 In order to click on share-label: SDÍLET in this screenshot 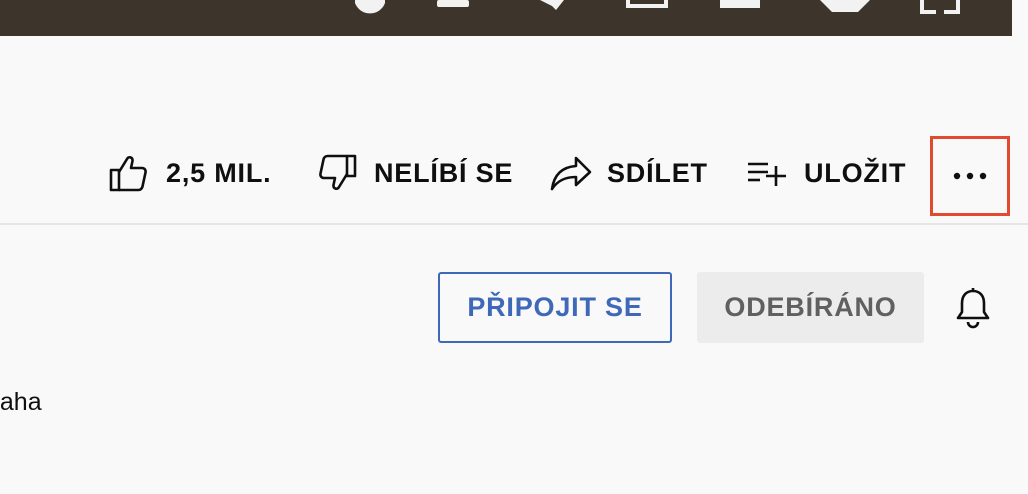, I will do `click(657, 172)`.